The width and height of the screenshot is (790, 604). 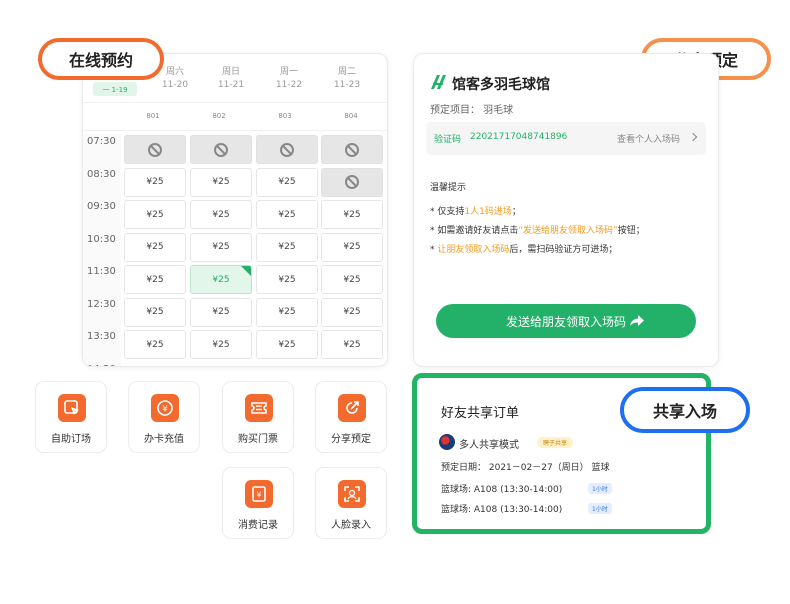 What do you see at coordinates (352, 408) in the screenshot?
I see `share-icon` at bounding box center [352, 408].